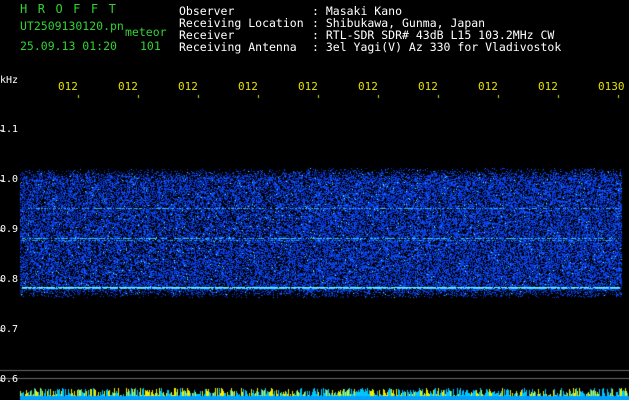 The image size is (629, 400). I want to click on freq-tick-0-8: 0.8, so click(9, 279).